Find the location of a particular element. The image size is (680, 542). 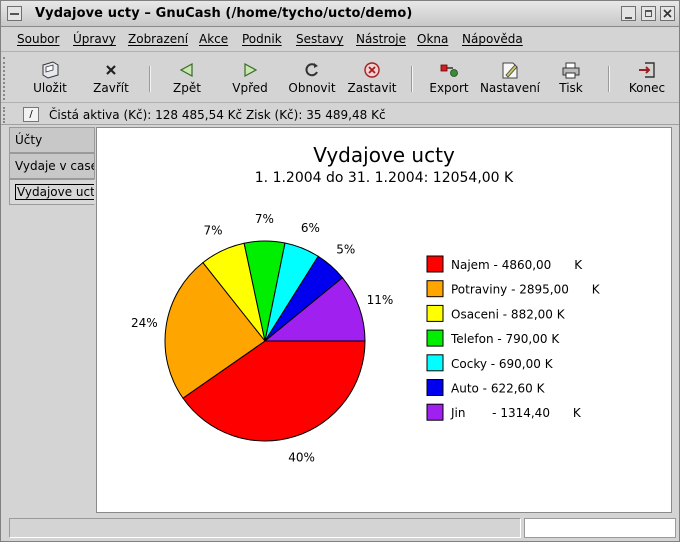

legend-swatch-potraviny is located at coordinates (435, 289).